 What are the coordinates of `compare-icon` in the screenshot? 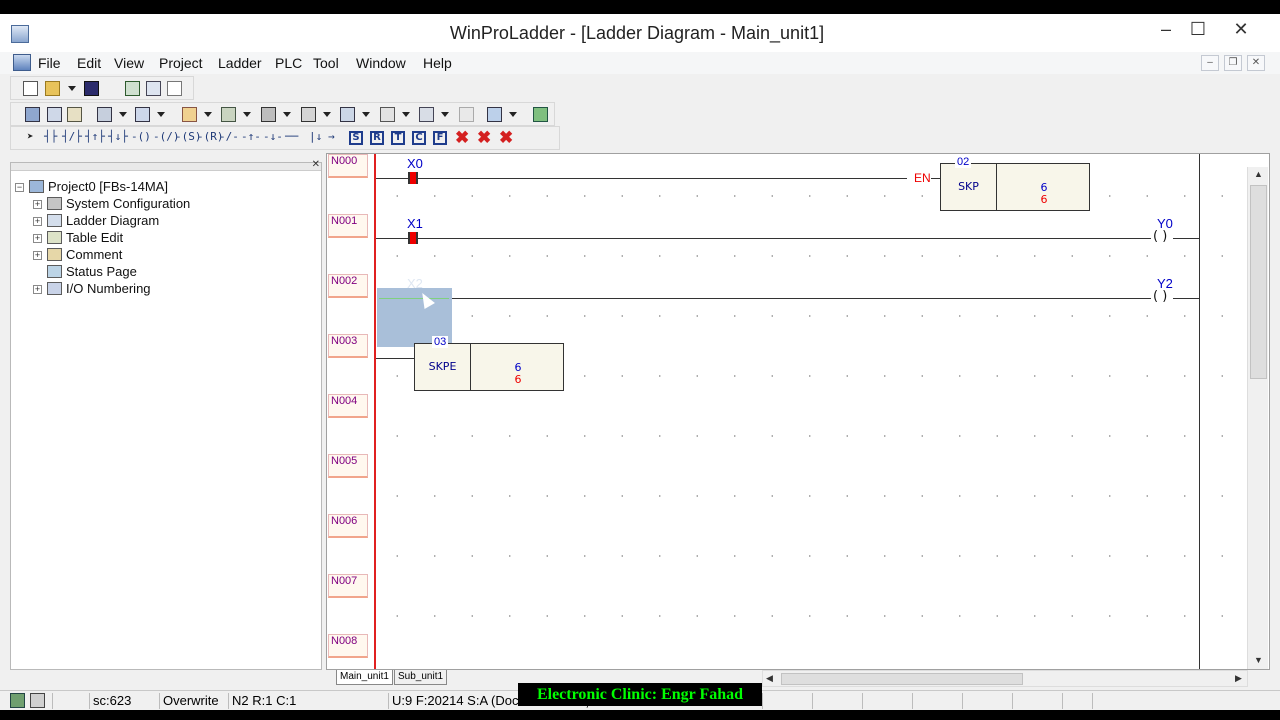 It's located at (54, 114).